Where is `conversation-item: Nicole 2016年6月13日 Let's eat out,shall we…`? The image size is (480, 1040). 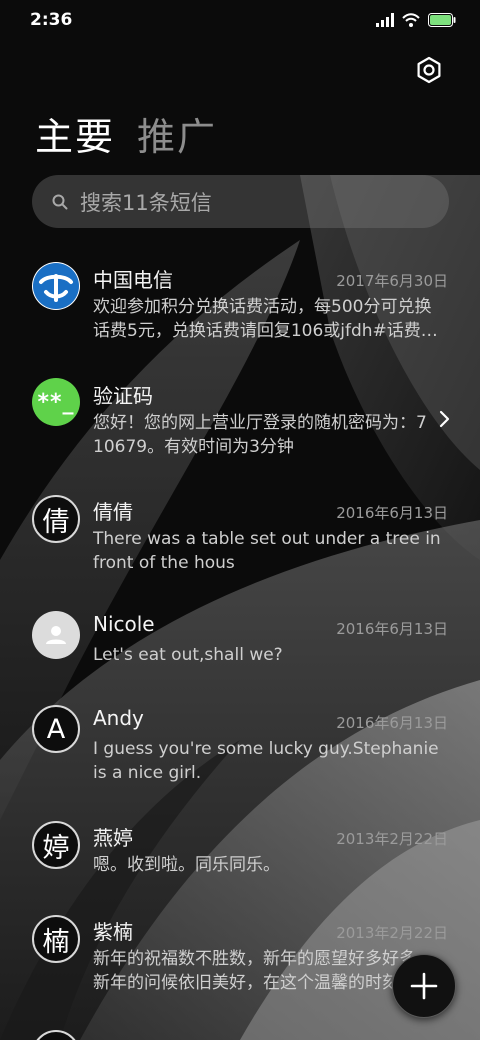 conversation-item: Nicole 2016年6月13日 Let's eat out,shall we… is located at coordinates (240, 641).